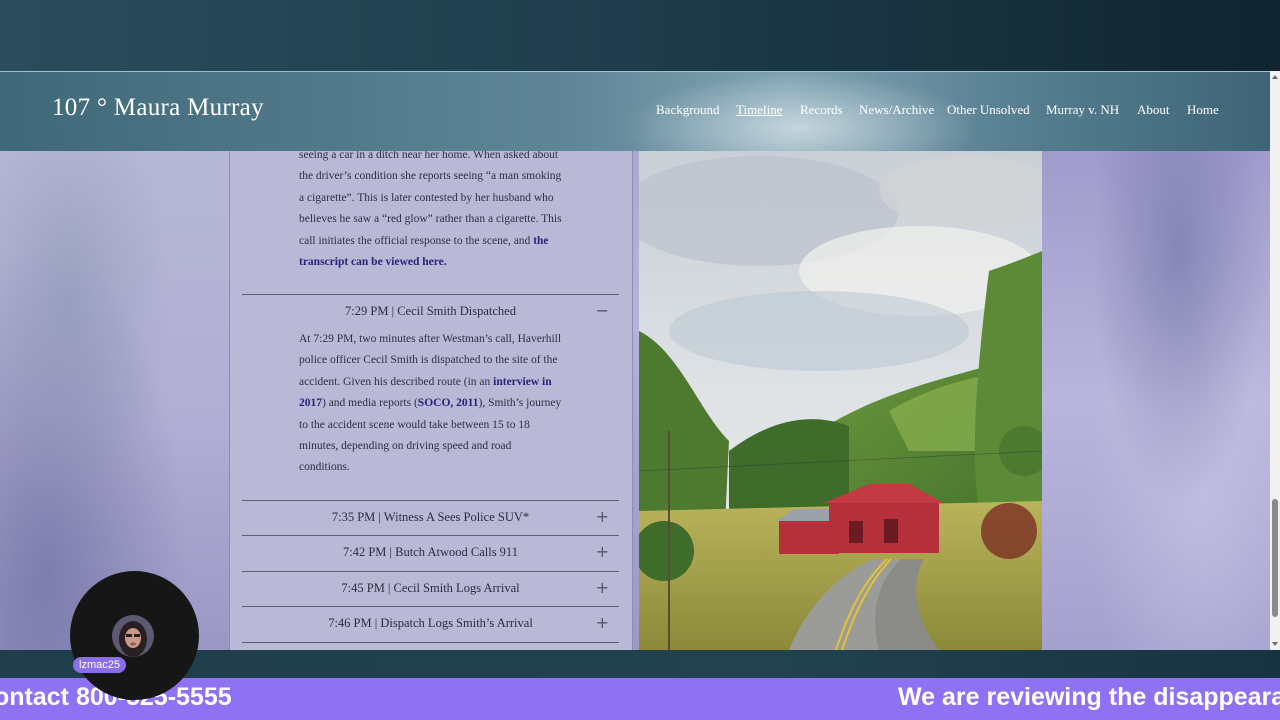 The width and height of the screenshot is (1280, 720). I want to click on accordion-item-cecil-smith-dispatched: 7:29 PM | Cecil Smith Dispatched −, so click(430, 312).